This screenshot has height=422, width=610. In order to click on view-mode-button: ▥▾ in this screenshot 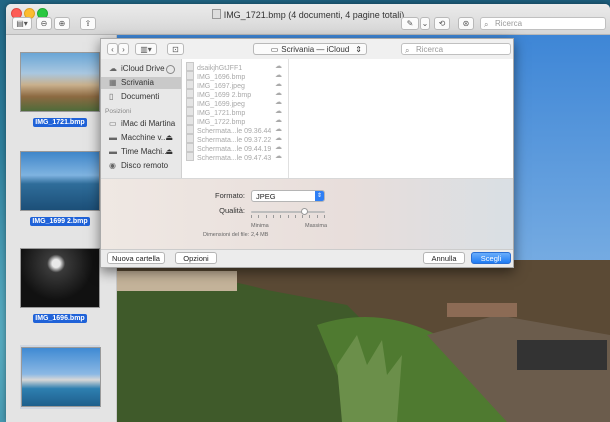, I will do `click(146, 49)`.